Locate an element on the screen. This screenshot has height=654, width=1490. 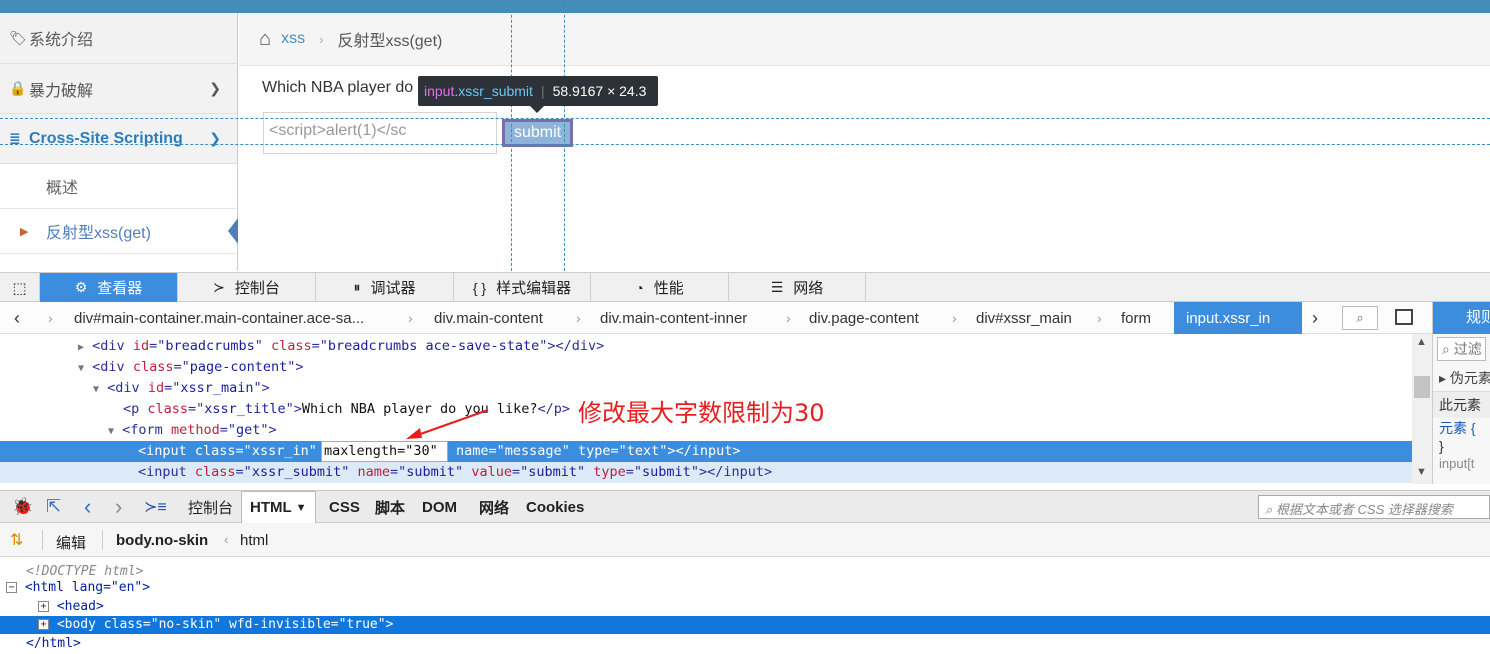
crumbs-scroll-left-icon: ‹ is located at coordinates (17, 318).